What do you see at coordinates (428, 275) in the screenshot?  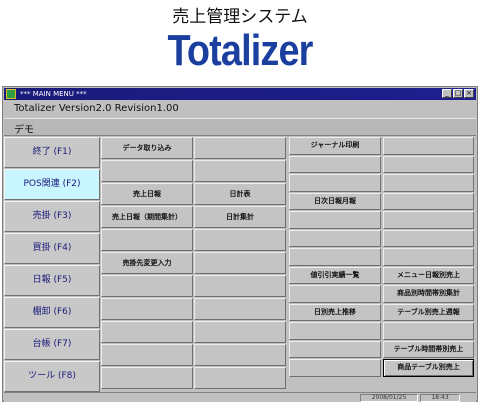 I see `function-button: メニュー日報別売上` at bounding box center [428, 275].